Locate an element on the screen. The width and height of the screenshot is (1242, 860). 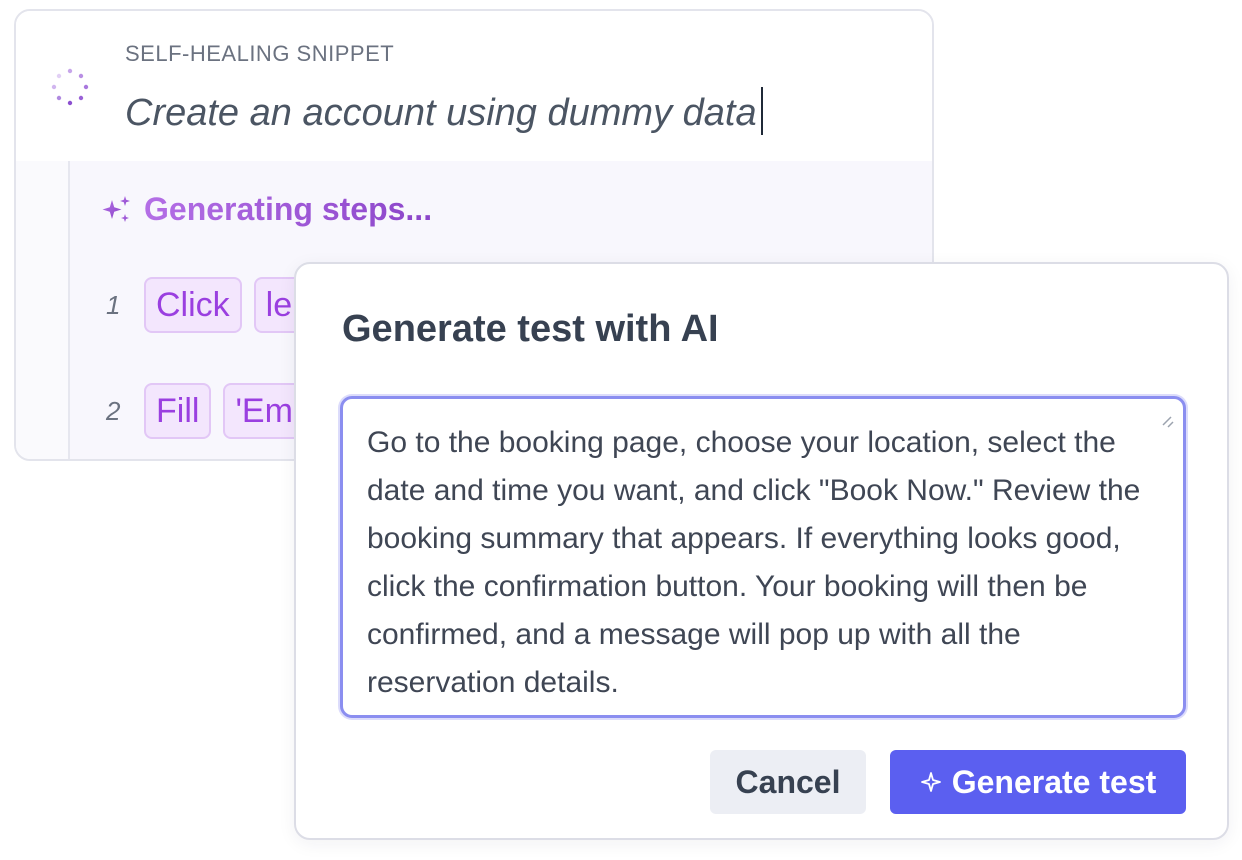
cancel-button: Cancel is located at coordinates (788, 782).